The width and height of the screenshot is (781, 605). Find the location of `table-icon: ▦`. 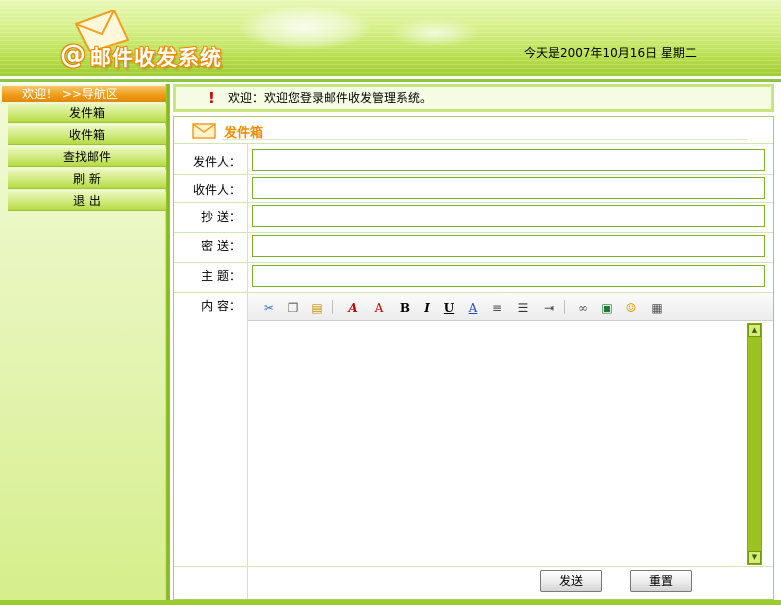

table-icon: ▦ is located at coordinates (657, 308).